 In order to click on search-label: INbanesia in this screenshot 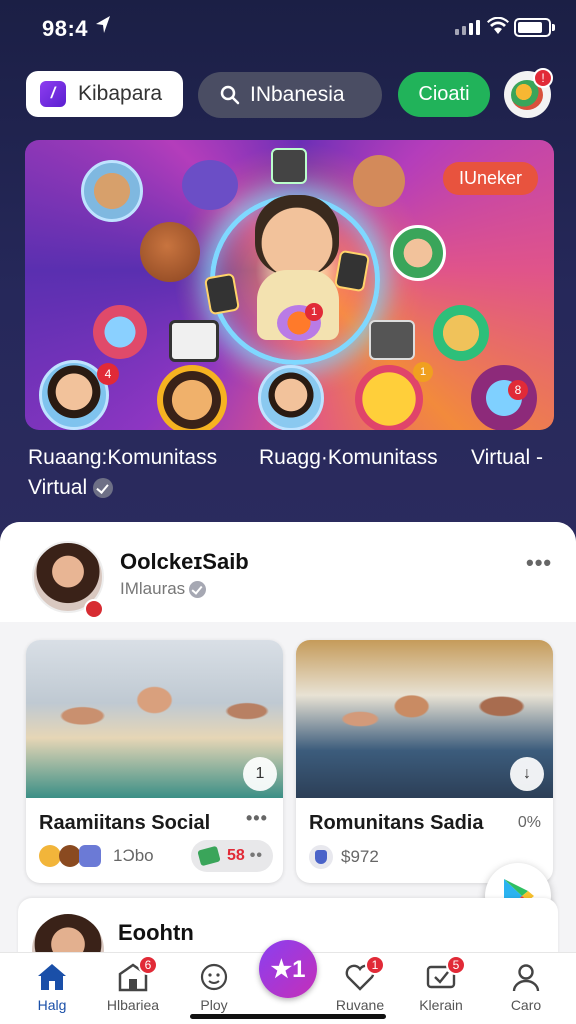, I will do `click(297, 94)`.